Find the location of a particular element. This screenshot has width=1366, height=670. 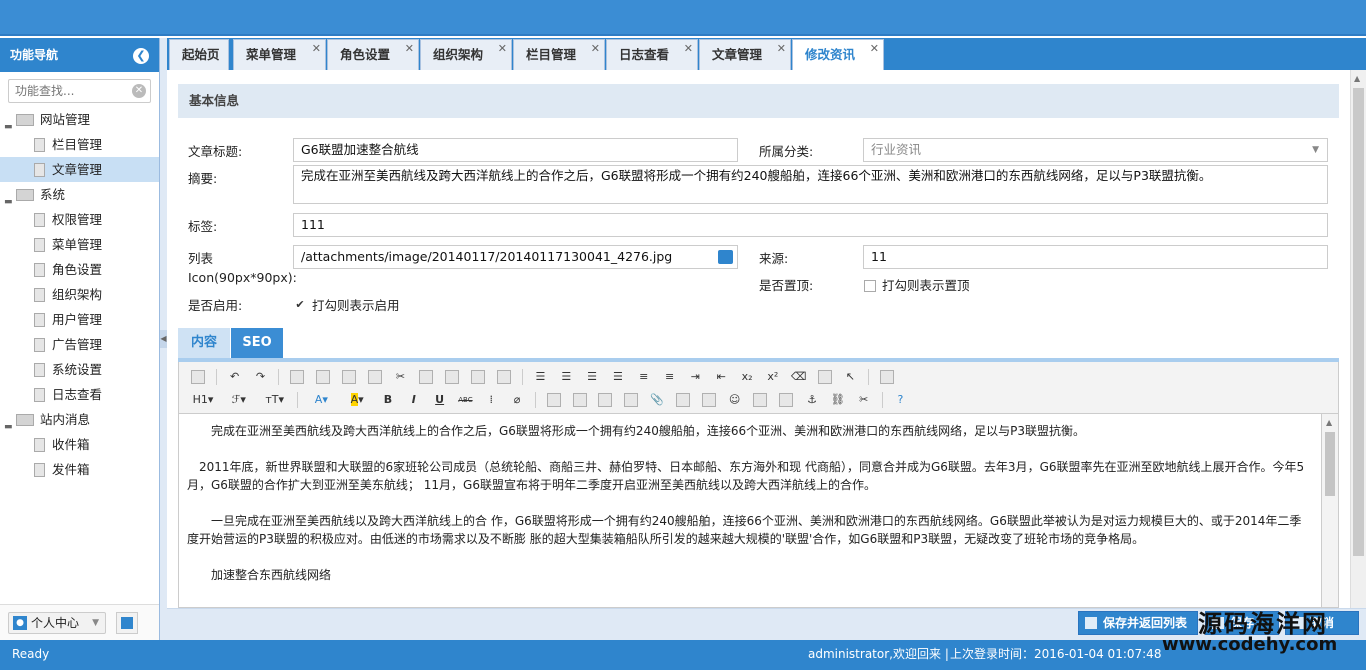

editor-scrollbar: ▲ is located at coordinates (1330, 511).